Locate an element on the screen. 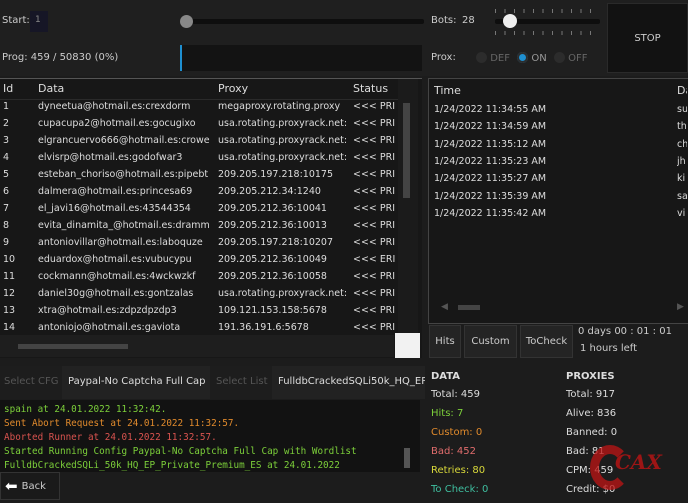  start-slider is located at coordinates (305, 21).